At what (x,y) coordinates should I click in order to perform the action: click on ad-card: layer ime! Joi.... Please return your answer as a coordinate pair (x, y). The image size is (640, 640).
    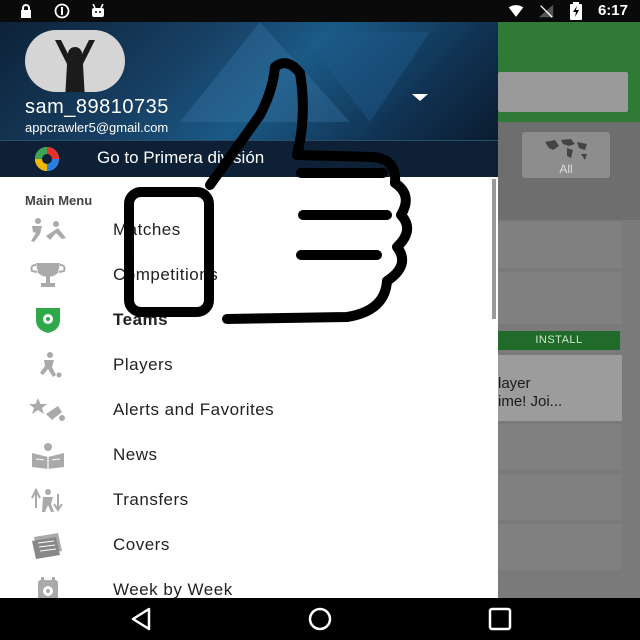
    Looking at the image, I should click on (560, 388).